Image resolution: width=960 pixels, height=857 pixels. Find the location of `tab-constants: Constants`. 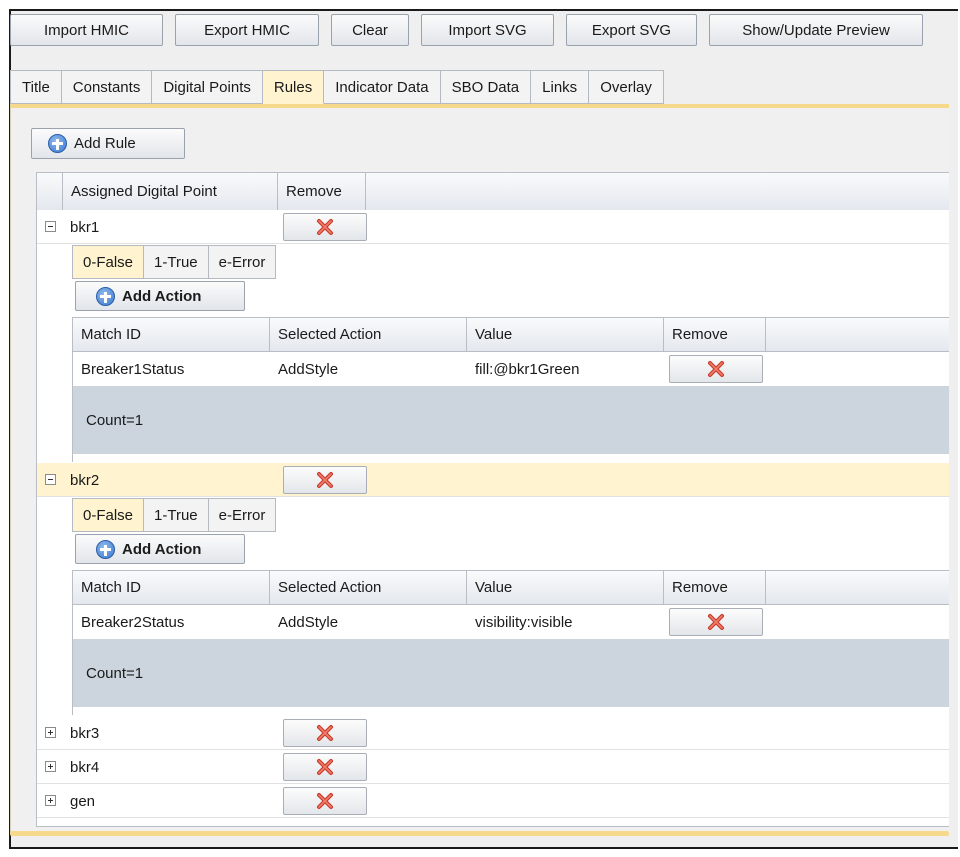

tab-constants: Constants is located at coordinates (107, 87).